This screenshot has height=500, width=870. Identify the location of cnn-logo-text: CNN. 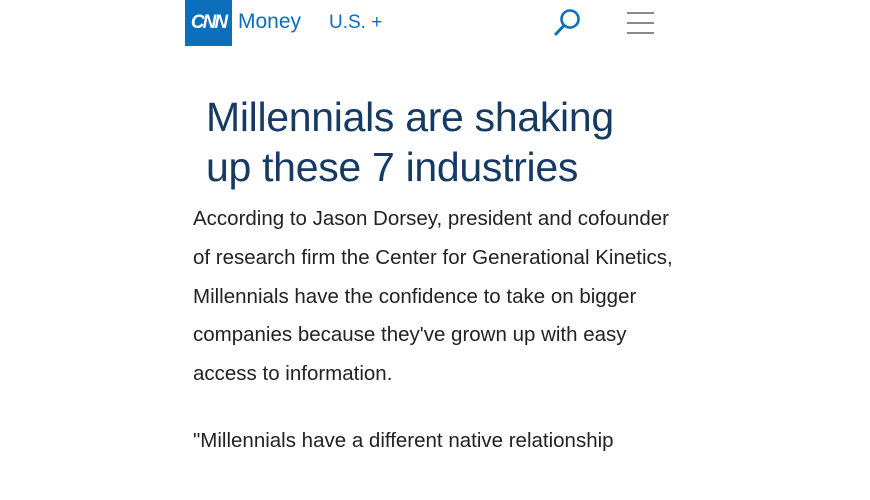
(209, 22).